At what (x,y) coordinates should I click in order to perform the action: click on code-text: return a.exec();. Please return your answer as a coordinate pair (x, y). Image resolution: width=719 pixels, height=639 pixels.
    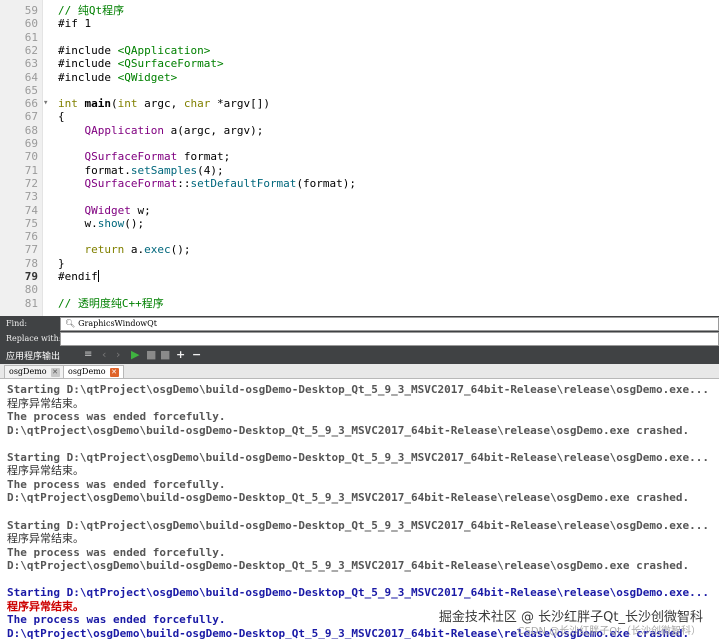
    Looking at the image, I should click on (137, 250).